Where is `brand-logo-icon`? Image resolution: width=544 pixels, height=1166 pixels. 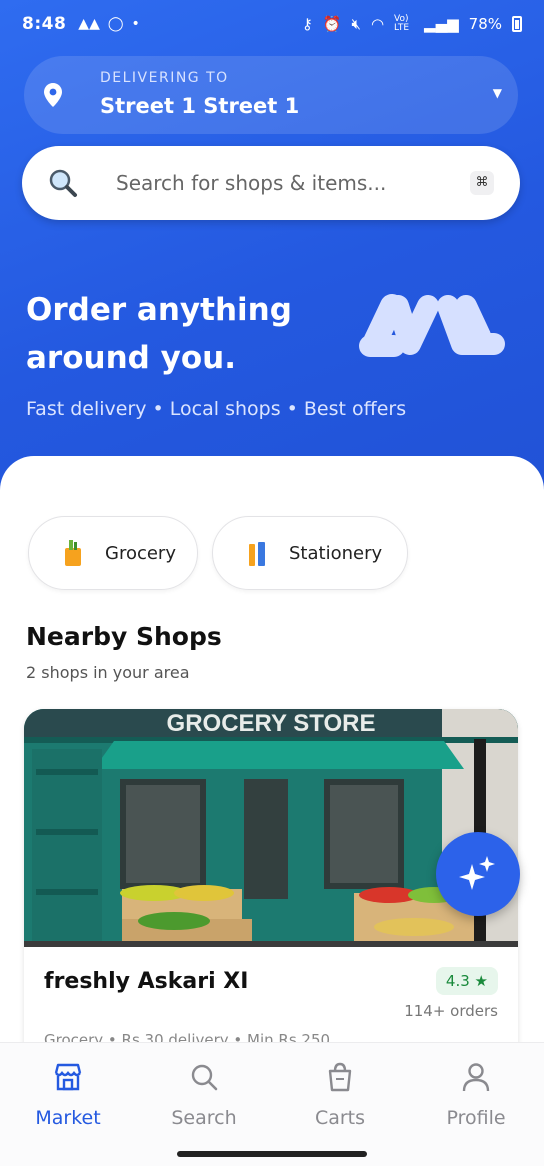 brand-logo-icon is located at coordinates (432, 325).